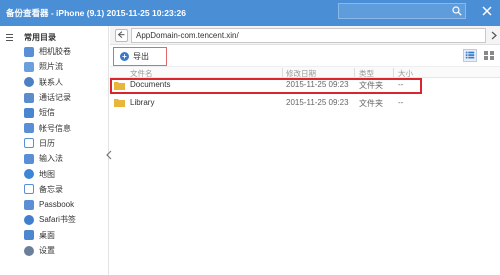 Image resolution: width=500 pixels, height=275 pixels. What do you see at coordinates (150, 84) in the screenshot?
I see `file-name: Documents` at bounding box center [150, 84].